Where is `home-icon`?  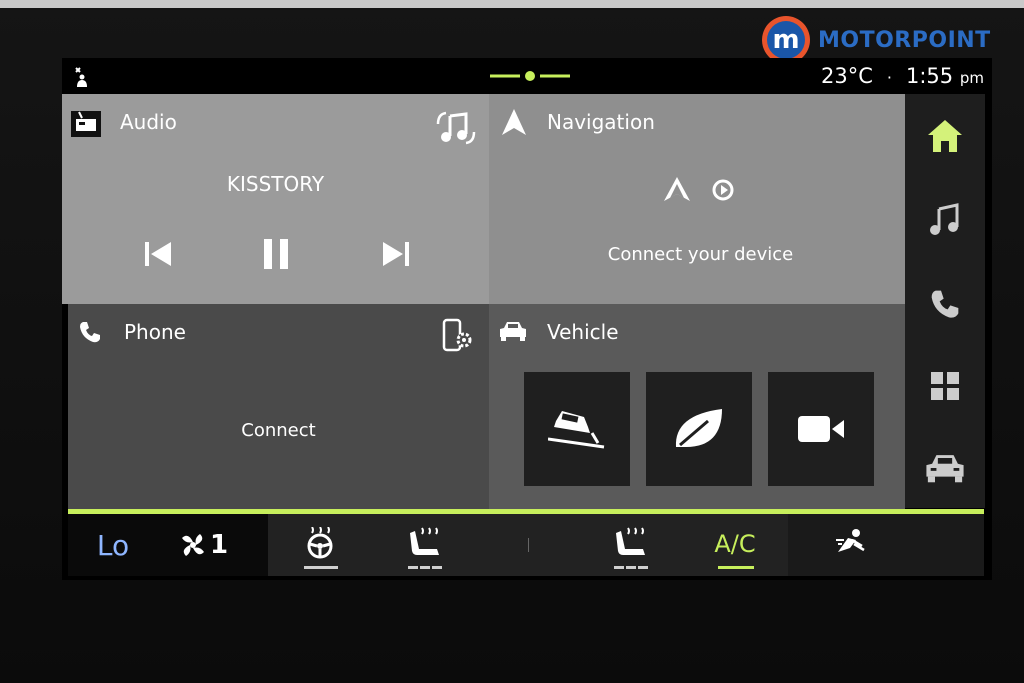 home-icon is located at coordinates (945, 136).